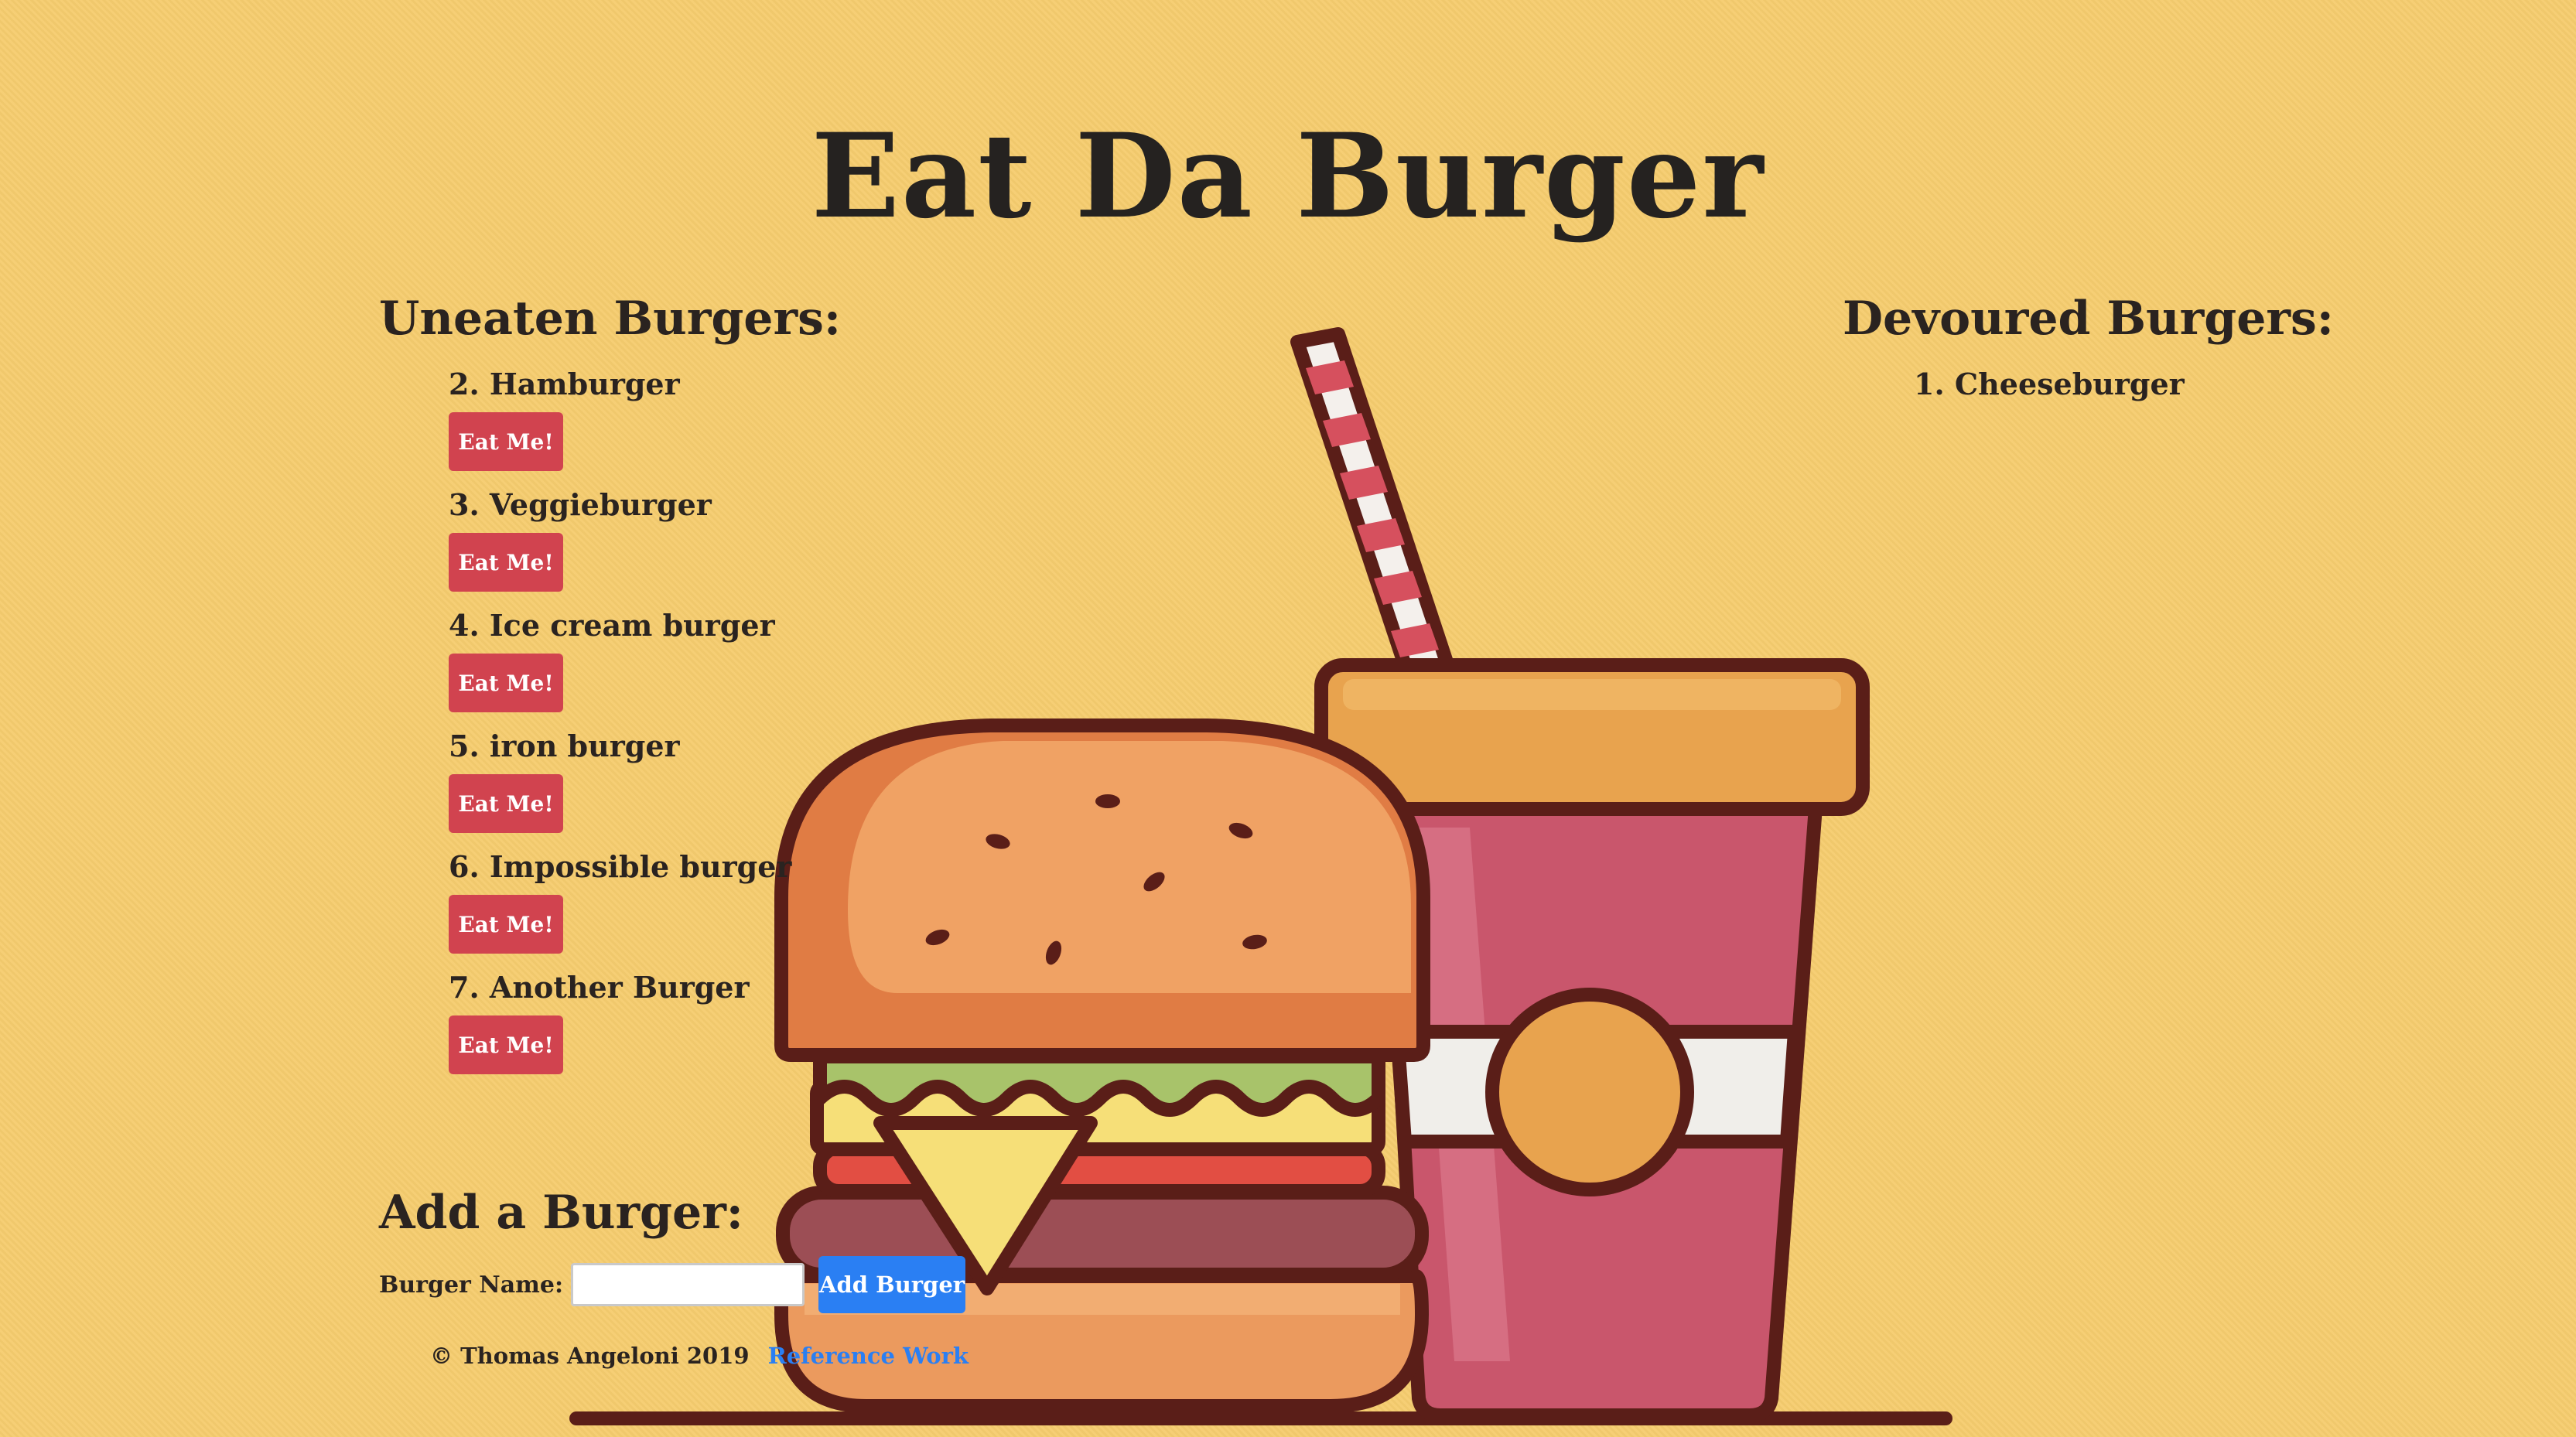 The height and width of the screenshot is (1437, 2576). Describe the element at coordinates (688, 1284) in the screenshot. I see `burger-name-input` at that location.